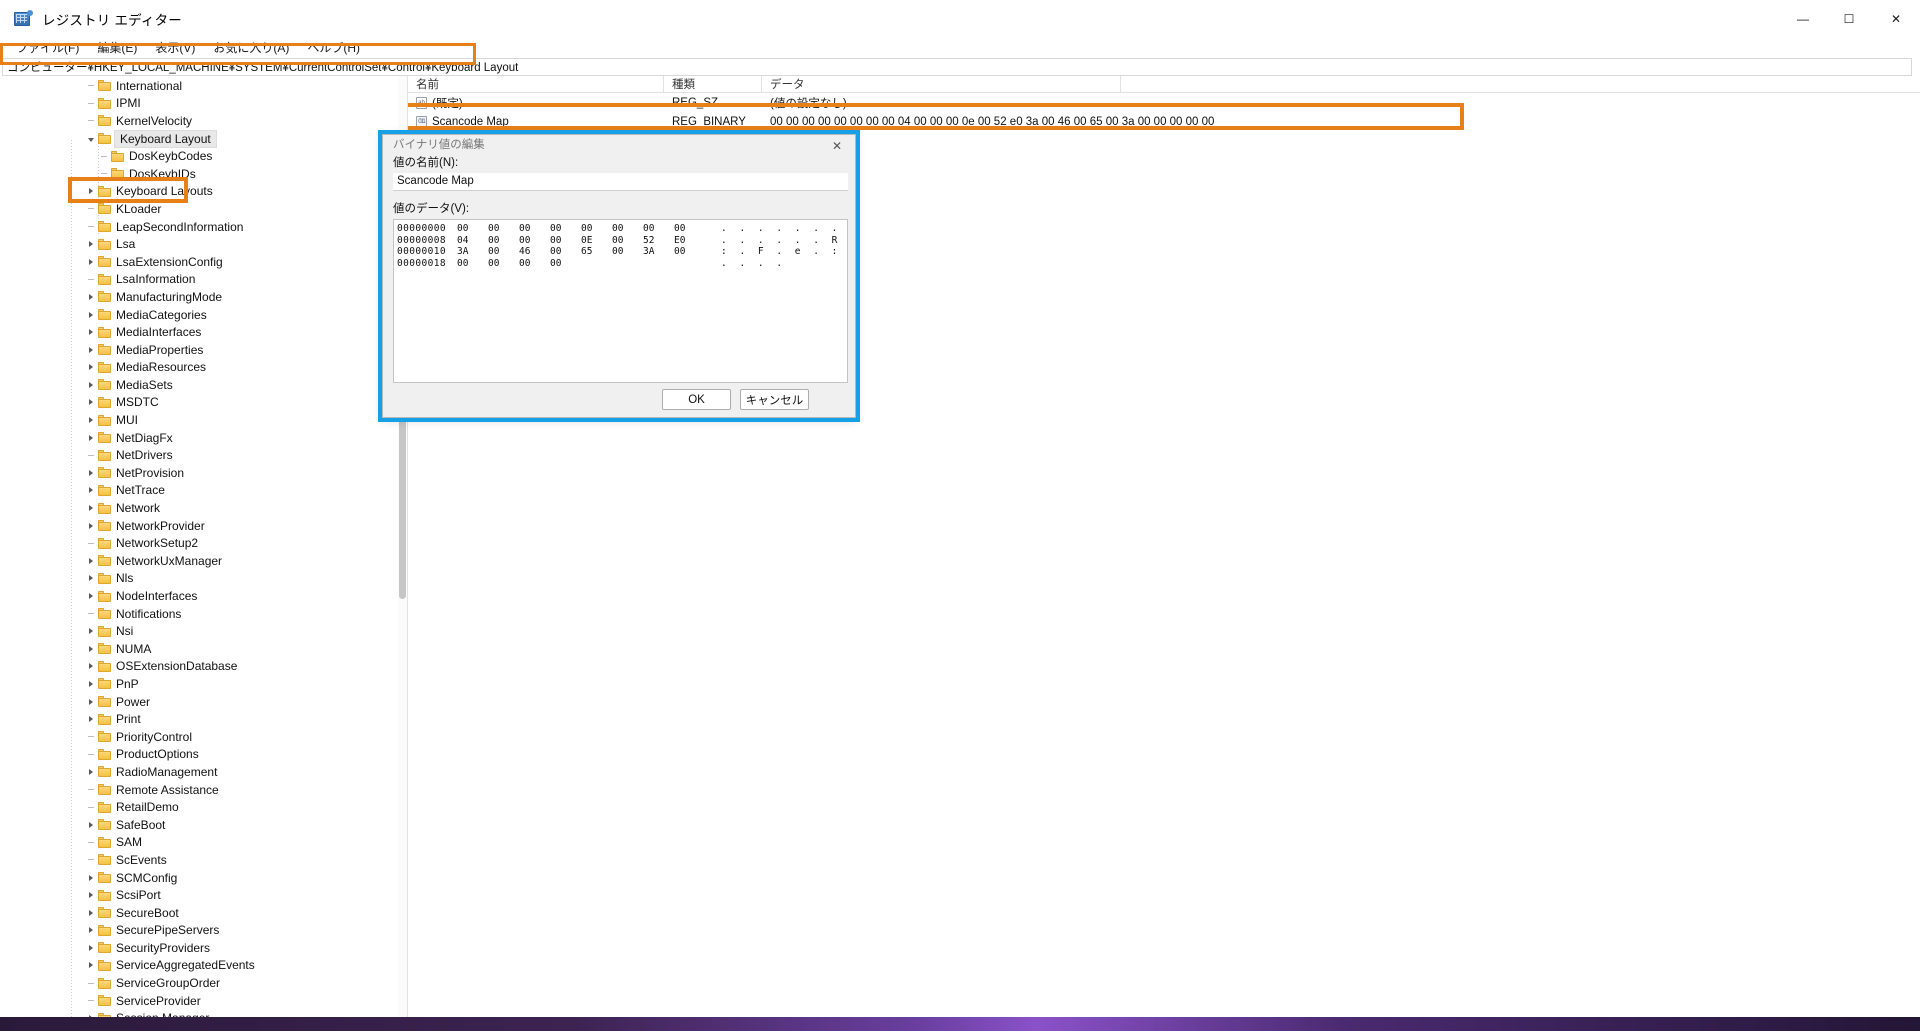  I want to click on tree-item-notifications: Notifications, so click(203, 614).